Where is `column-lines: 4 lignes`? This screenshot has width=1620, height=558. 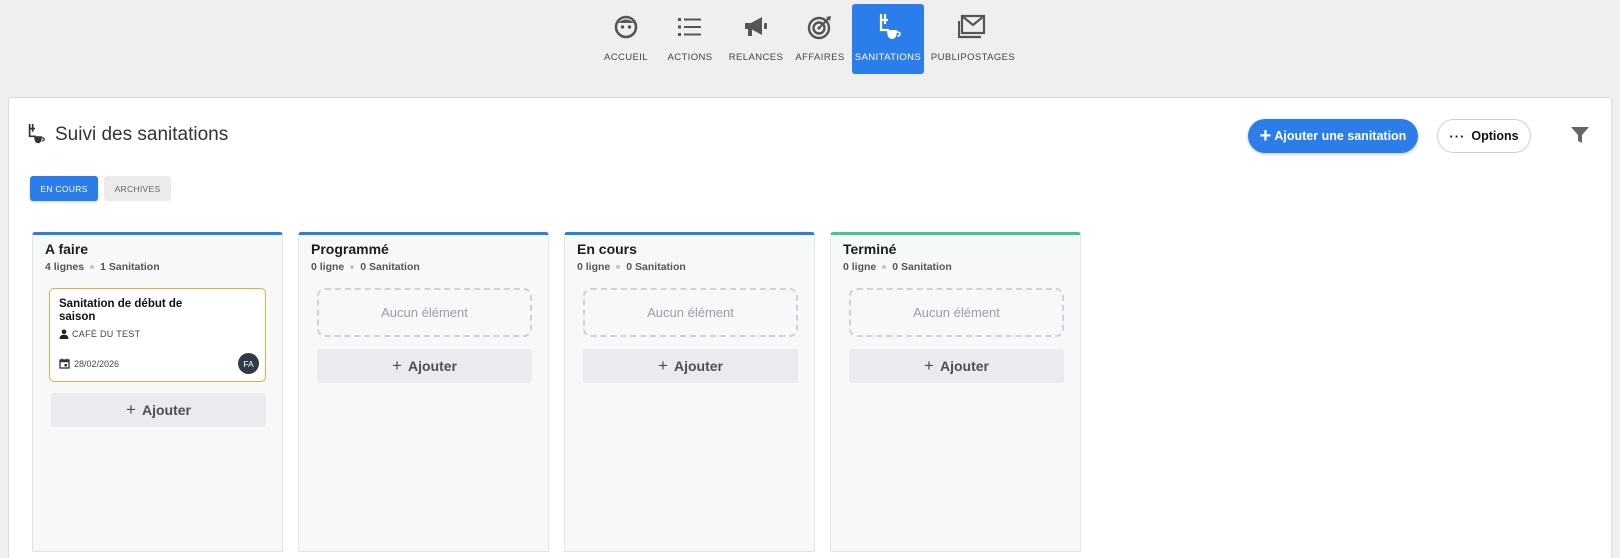
column-lines: 4 lignes is located at coordinates (65, 267).